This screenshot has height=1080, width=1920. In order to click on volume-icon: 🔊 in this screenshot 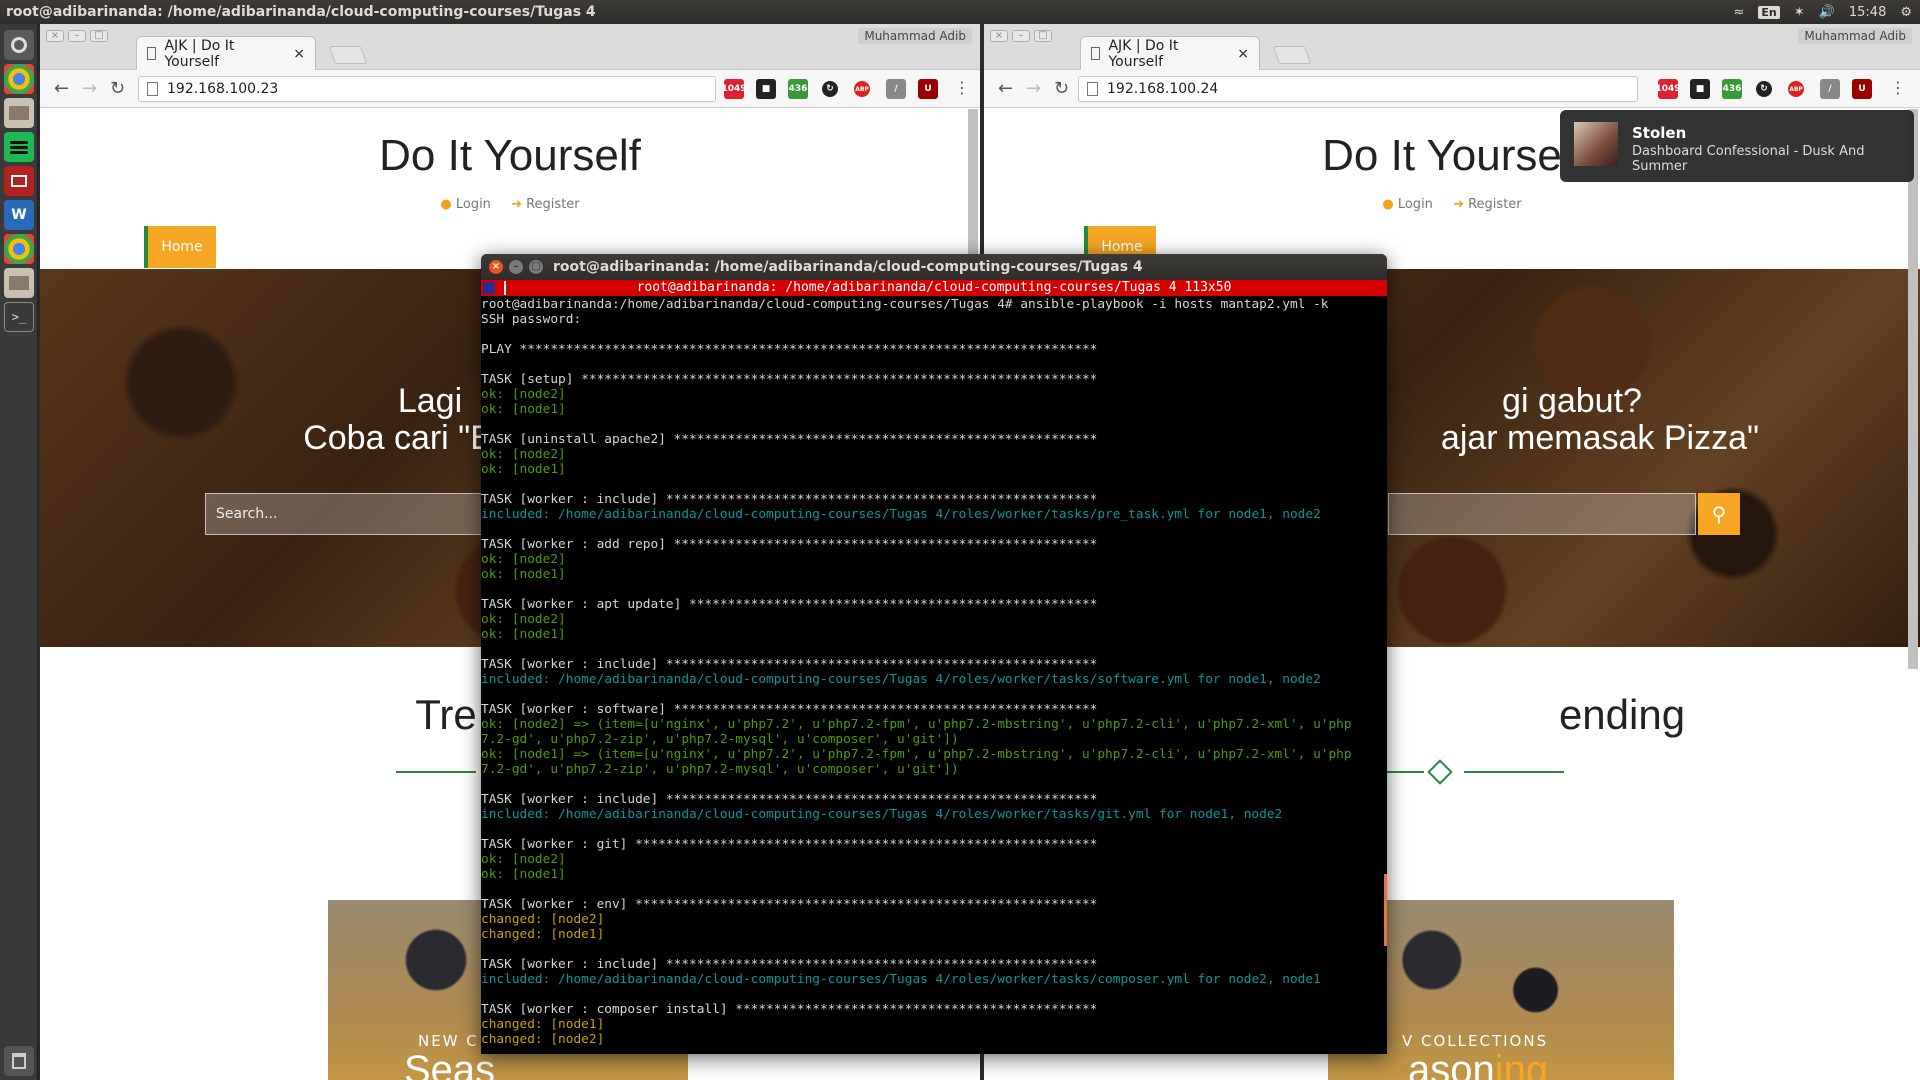, I will do `click(1827, 12)`.